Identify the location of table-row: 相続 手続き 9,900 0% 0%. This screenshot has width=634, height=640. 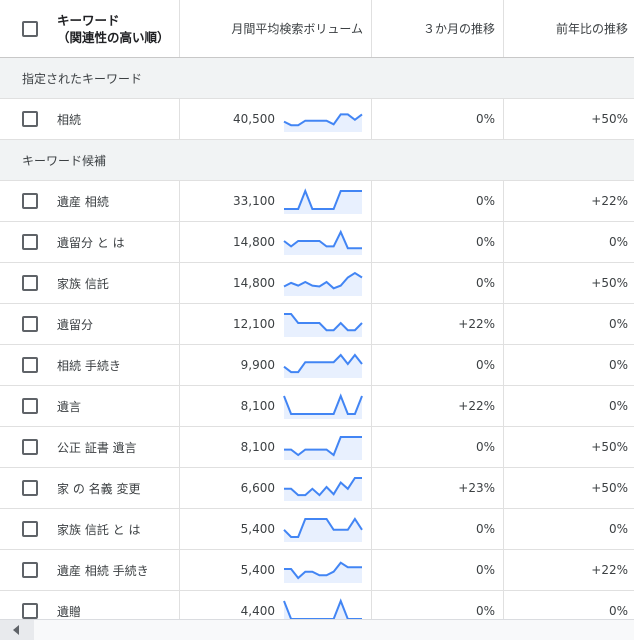
(317, 365).